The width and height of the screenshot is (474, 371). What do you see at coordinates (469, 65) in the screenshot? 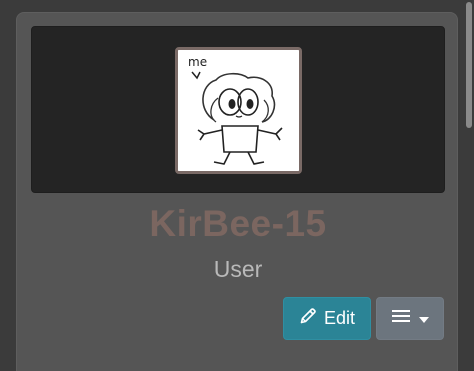
I see `scrollbar-thumb` at bounding box center [469, 65].